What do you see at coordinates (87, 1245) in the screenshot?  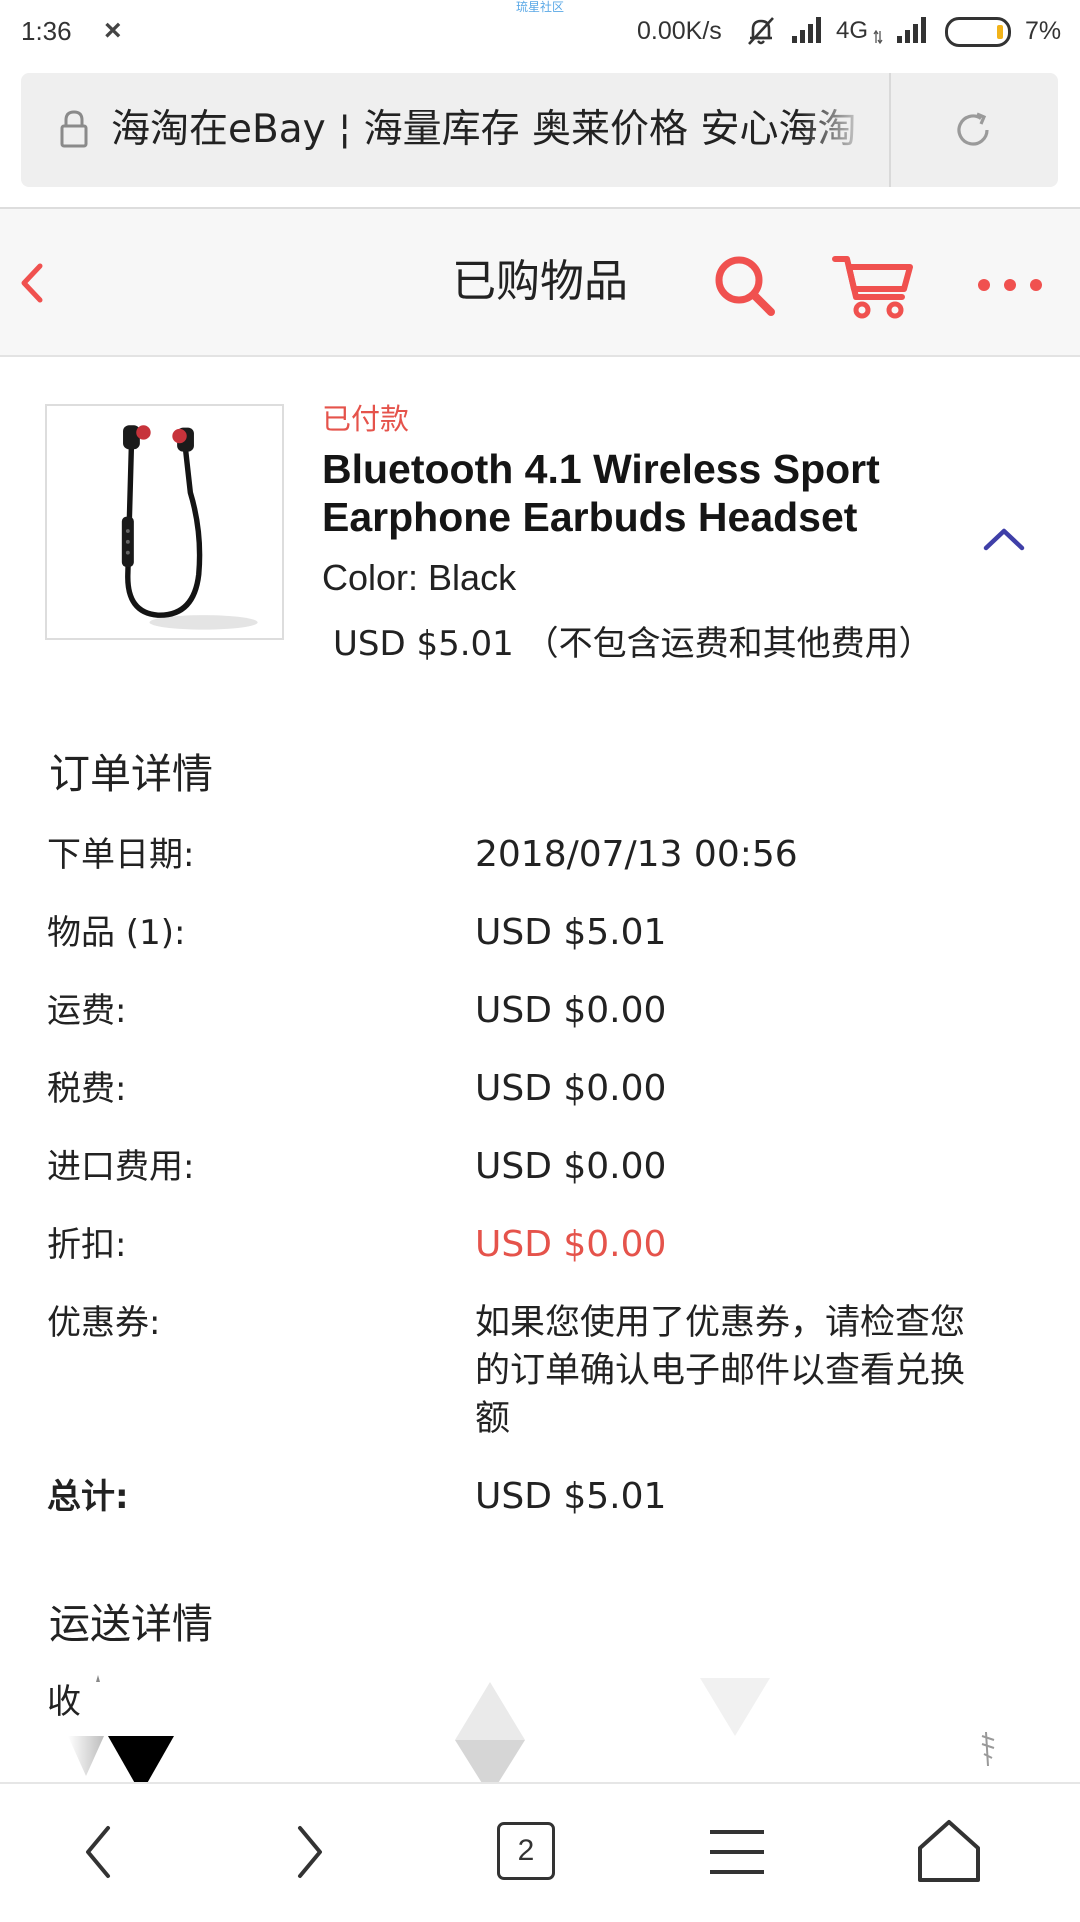 I see `detail-label: 折扣:` at bounding box center [87, 1245].